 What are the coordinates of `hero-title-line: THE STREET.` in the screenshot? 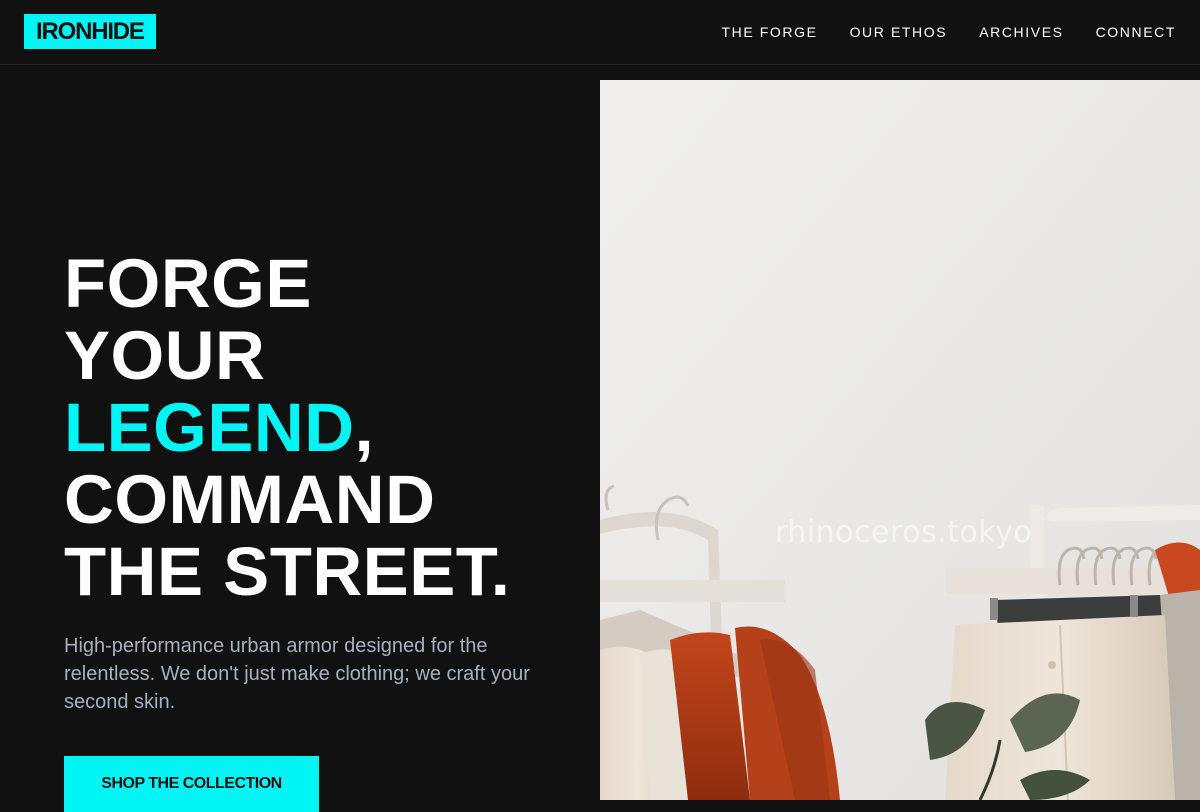 It's located at (287, 571).